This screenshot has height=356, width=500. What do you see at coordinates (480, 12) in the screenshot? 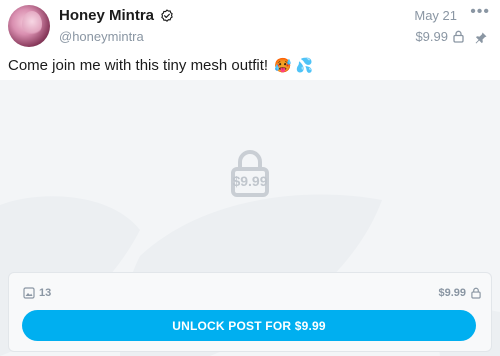
I see `more-options-icon: •••` at bounding box center [480, 12].